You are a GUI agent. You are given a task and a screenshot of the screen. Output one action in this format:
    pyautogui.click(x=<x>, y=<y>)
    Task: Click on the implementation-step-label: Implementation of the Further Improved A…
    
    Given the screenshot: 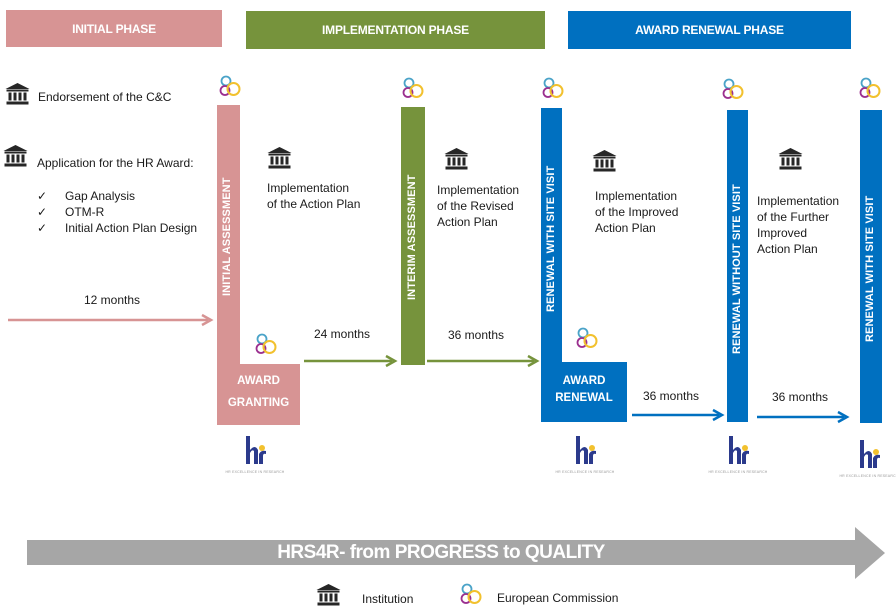 What is the action you would take?
    pyautogui.click(x=798, y=225)
    